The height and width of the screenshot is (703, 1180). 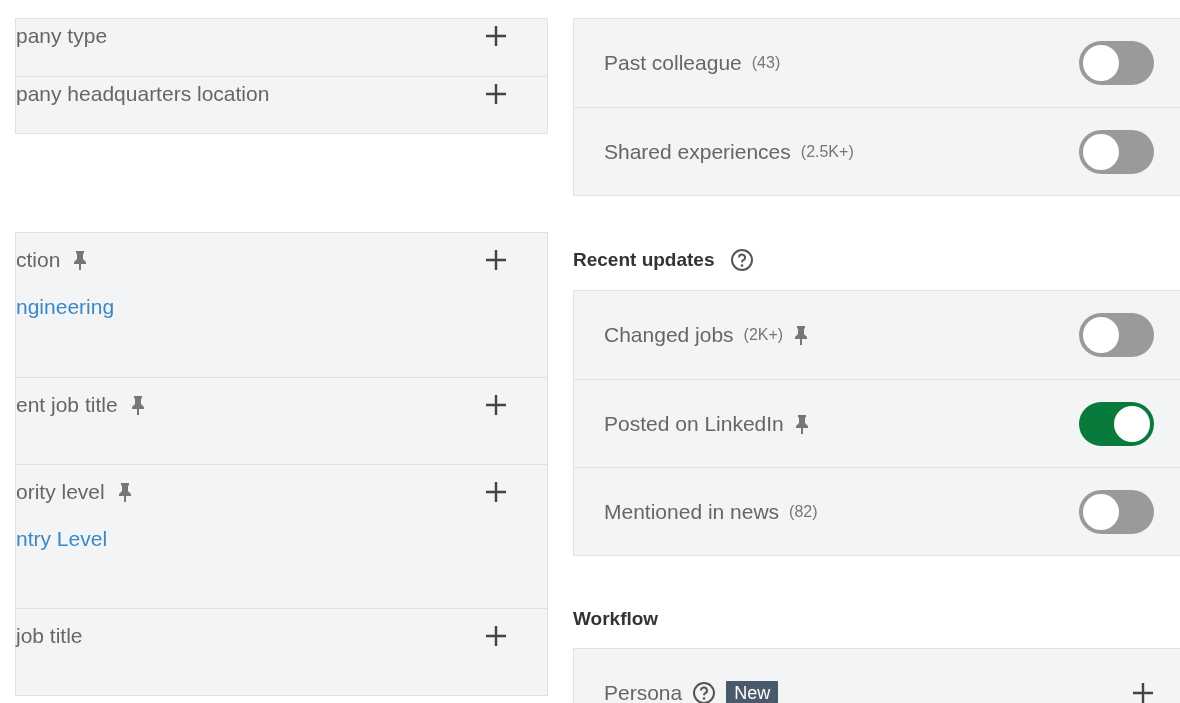 What do you see at coordinates (692, 511) in the screenshot?
I see `filter-label: Mentioned in news` at bounding box center [692, 511].